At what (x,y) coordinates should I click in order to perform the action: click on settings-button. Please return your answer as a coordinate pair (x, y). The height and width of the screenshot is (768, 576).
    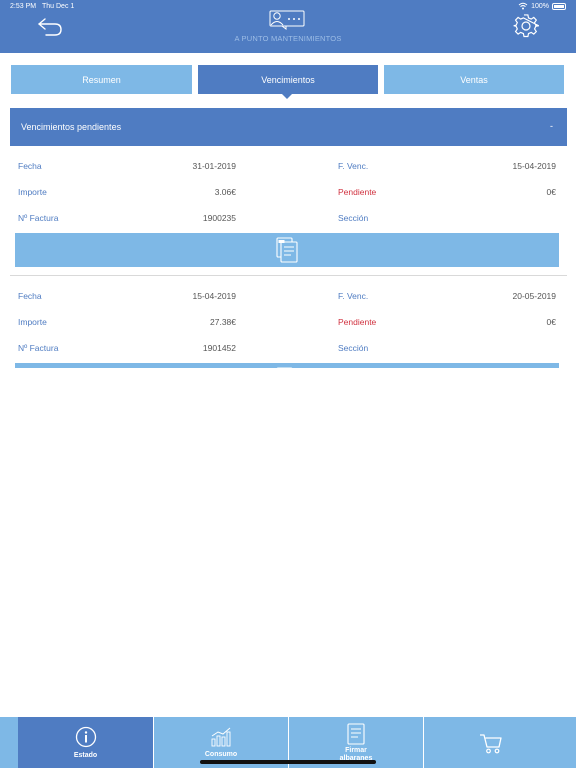
    Looking at the image, I should click on (527, 26).